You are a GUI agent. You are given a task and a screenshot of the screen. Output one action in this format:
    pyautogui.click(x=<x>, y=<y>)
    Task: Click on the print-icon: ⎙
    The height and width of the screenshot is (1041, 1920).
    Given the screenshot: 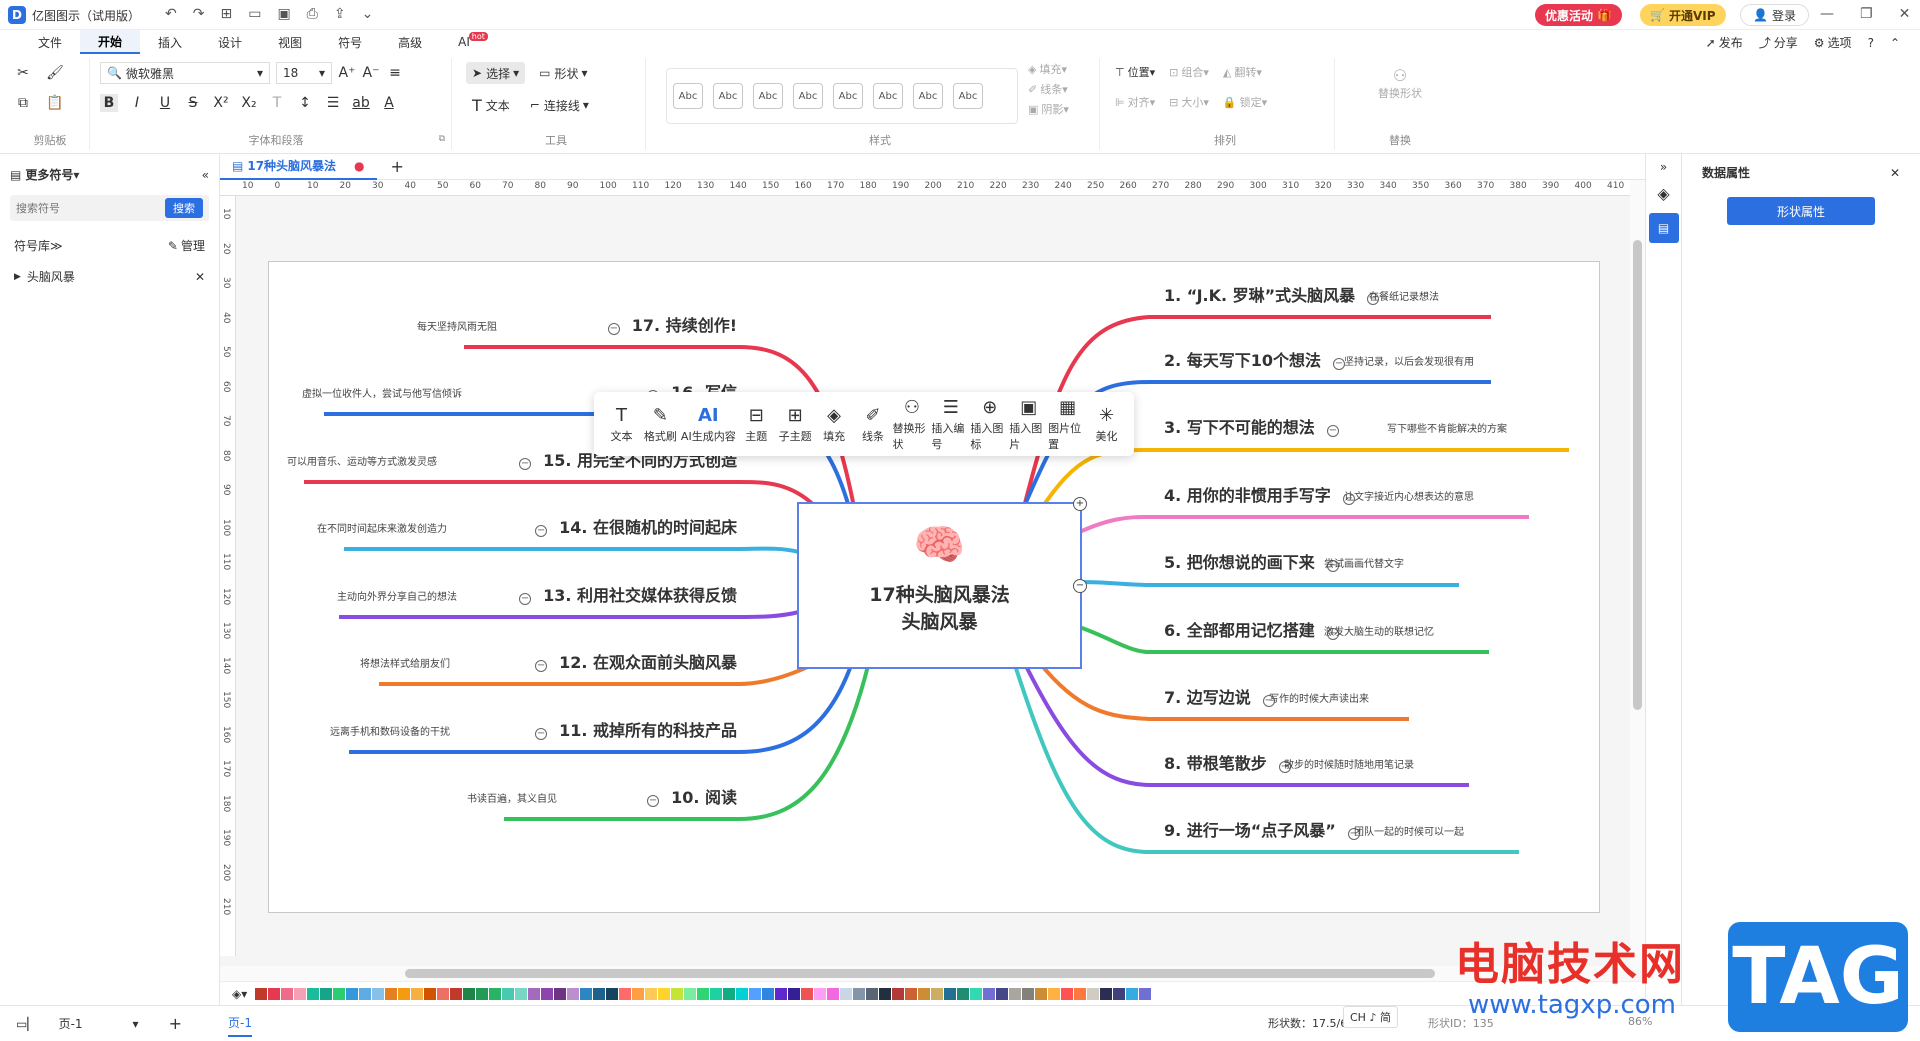 What is the action you would take?
    pyautogui.click(x=312, y=14)
    